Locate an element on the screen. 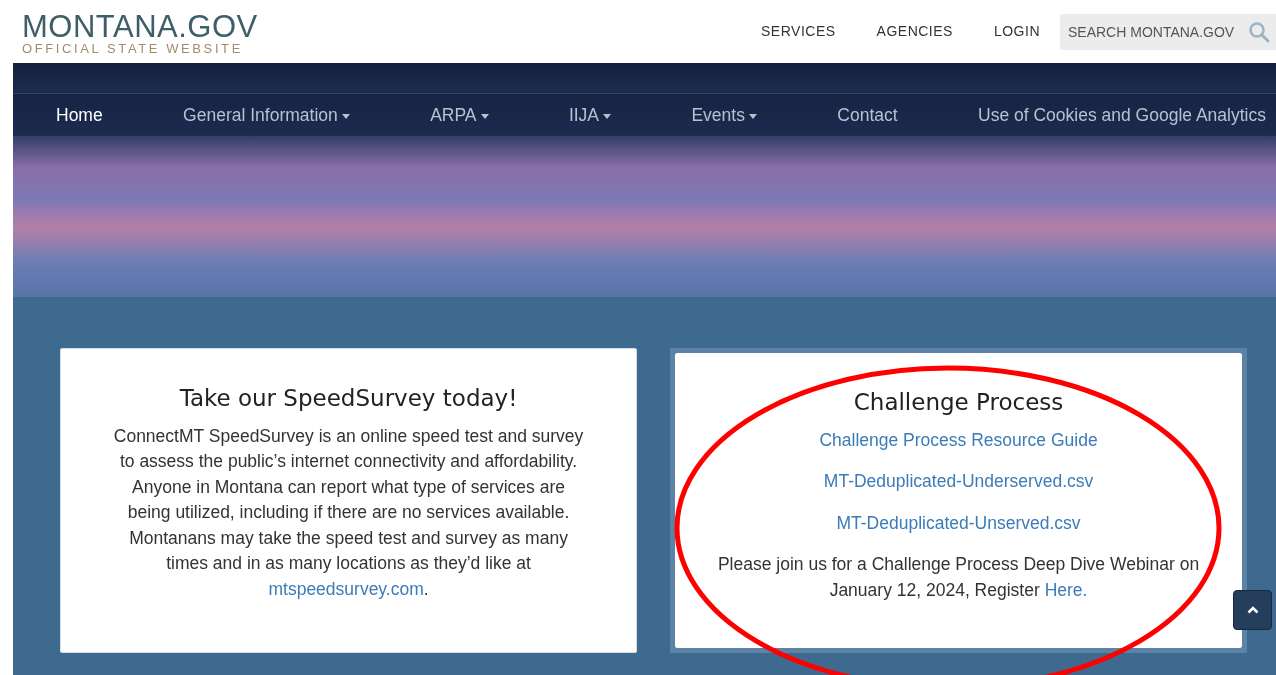 Image resolution: width=1276 pixels, height=675 pixels. link: mtspeedsurvey.com is located at coordinates (346, 588).